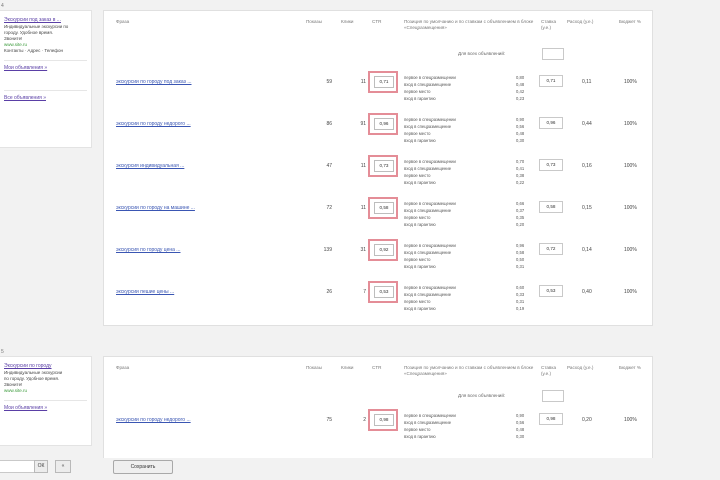 Image resolution: width=720 pixels, height=480 pixels. I want to click on ctr-bid-highlight: 0,92, so click(383, 250).